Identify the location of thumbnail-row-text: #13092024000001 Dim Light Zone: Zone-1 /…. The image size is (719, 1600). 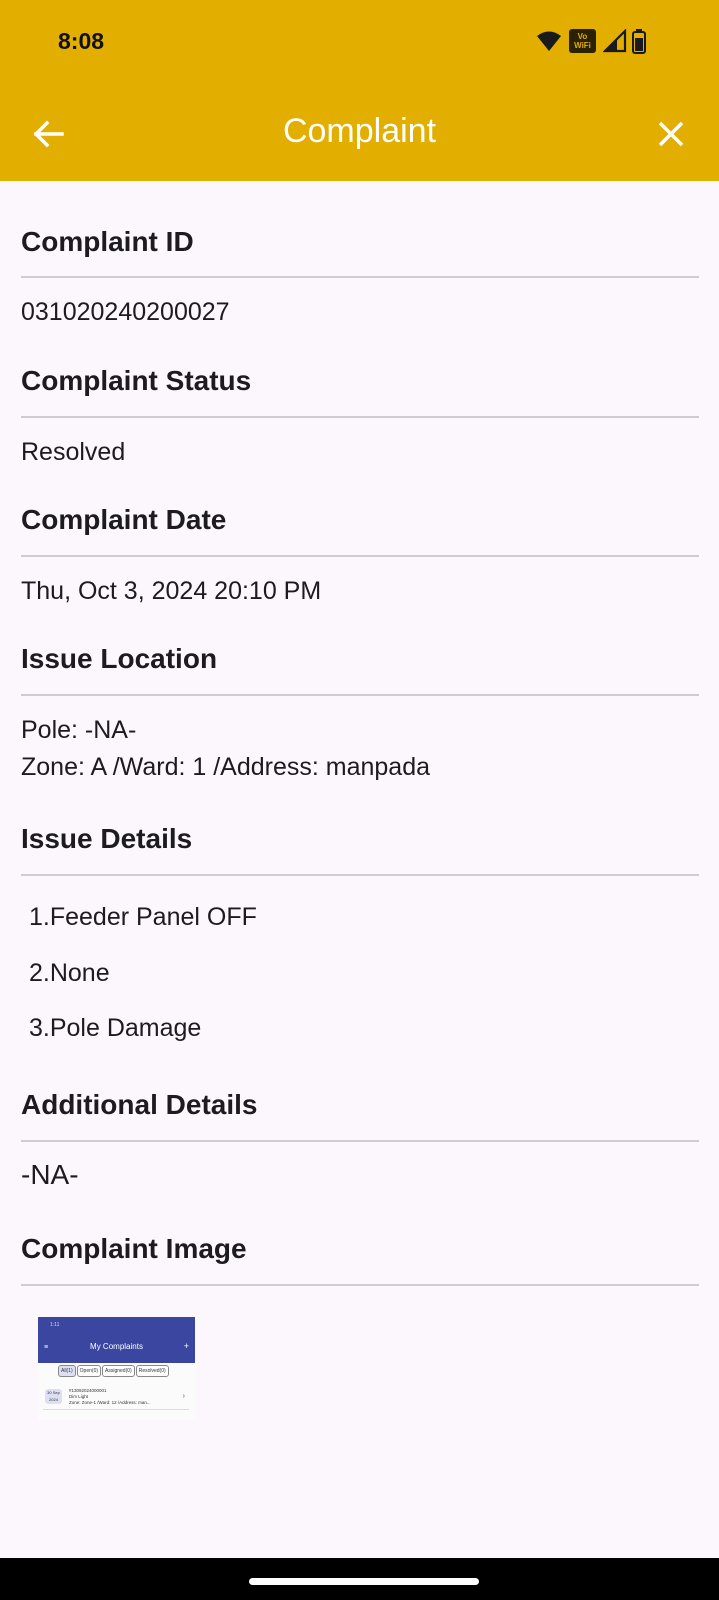
(110, 1397).